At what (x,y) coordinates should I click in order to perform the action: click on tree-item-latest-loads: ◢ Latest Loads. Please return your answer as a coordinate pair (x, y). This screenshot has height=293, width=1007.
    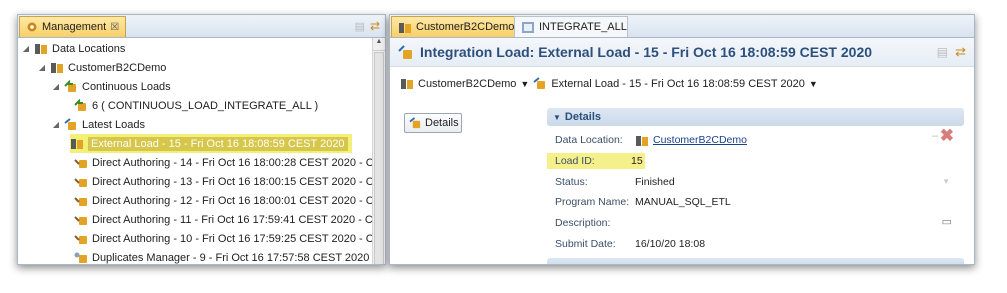
    Looking at the image, I should click on (98, 124).